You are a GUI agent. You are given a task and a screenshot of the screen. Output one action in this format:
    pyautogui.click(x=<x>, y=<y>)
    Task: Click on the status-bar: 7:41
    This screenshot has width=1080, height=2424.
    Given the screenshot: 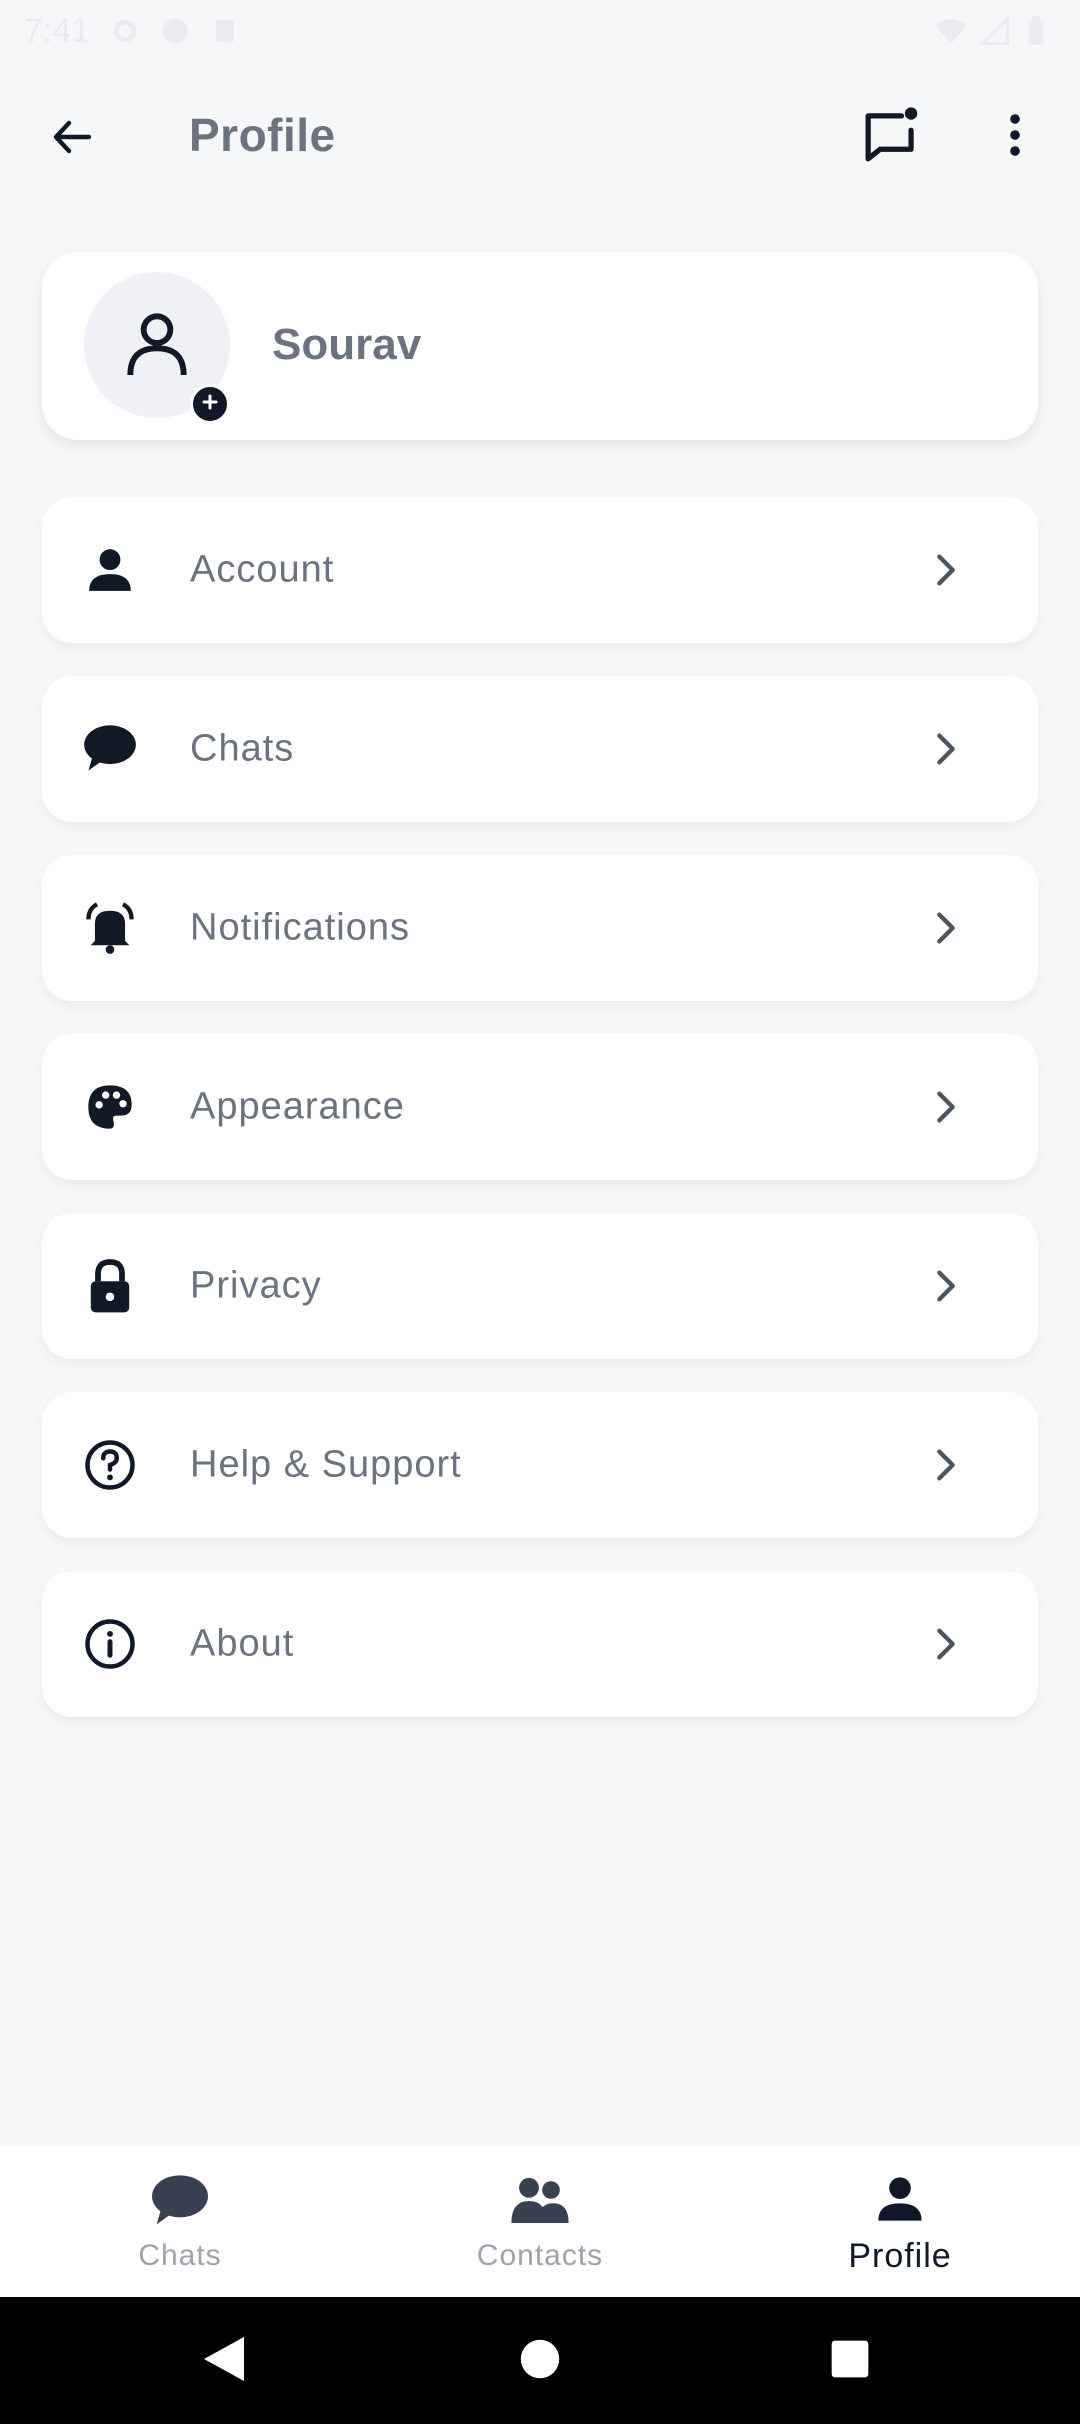 What is the action you would take?
    pyautogui.click(x=540, y=31)
    